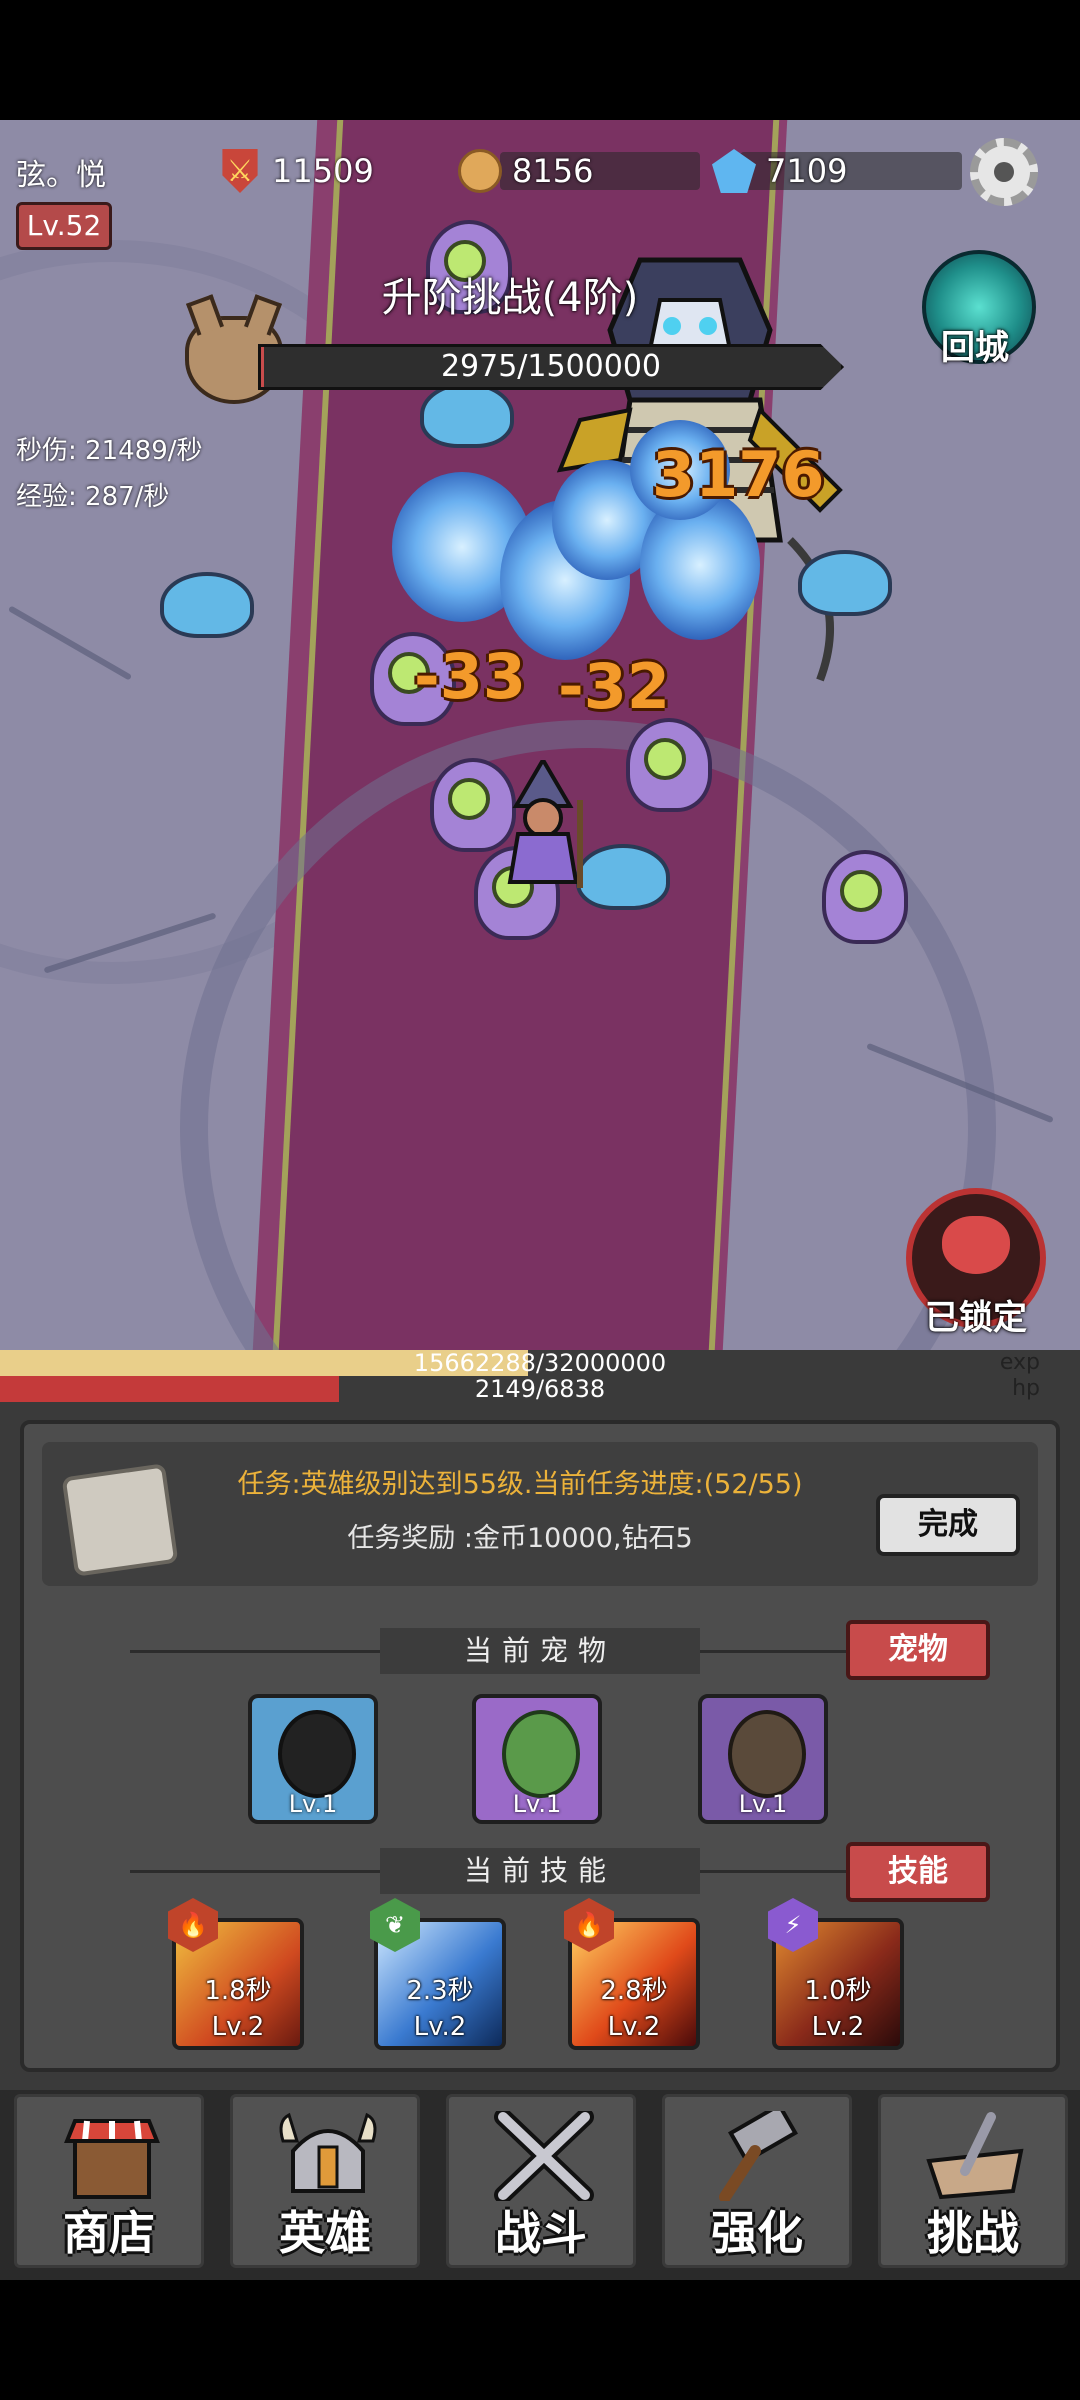 This screenshot has width=1080, height=2400. What do you see at coordinates (767, 1754) in the screenshot?
I see `rock-crab-icon` at bounding box center [767, 1754].